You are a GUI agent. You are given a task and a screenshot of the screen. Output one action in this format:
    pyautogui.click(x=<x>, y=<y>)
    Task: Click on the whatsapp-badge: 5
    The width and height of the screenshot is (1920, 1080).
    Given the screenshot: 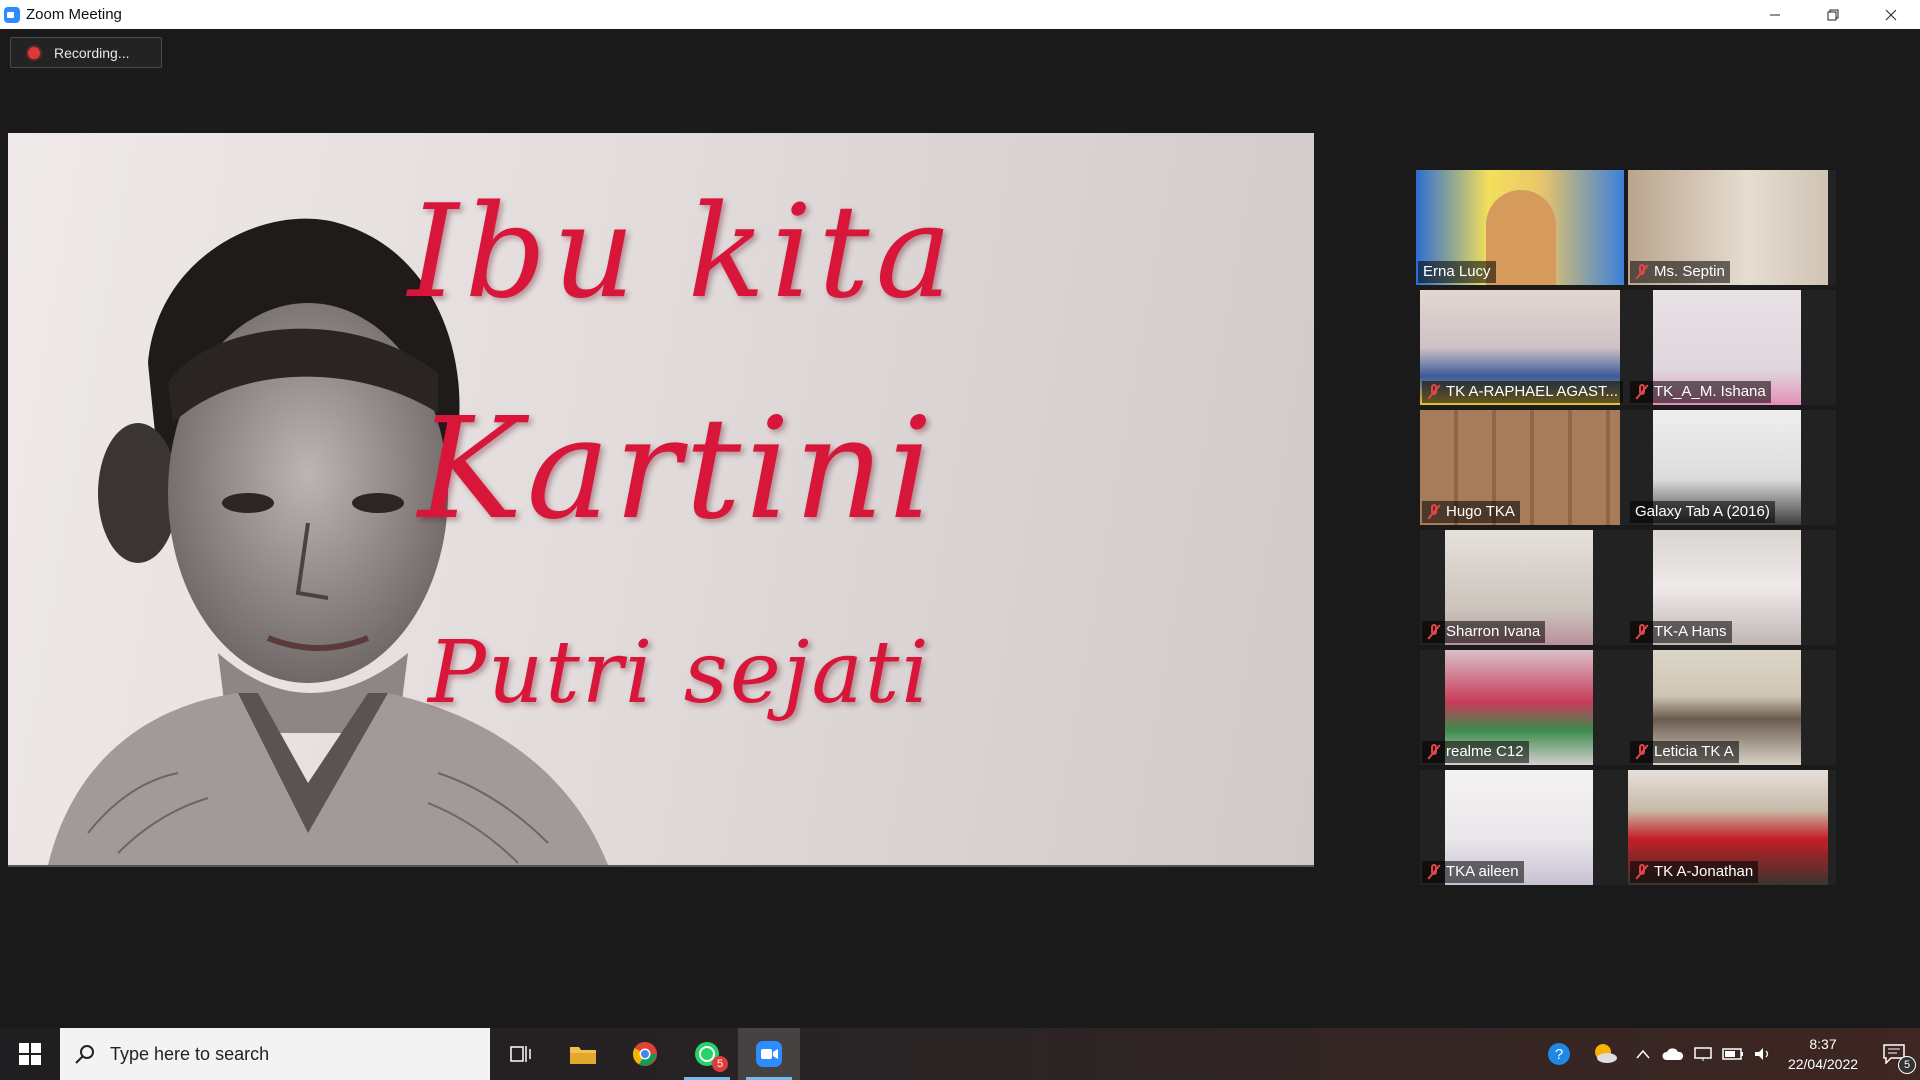 What is the action you would take?
    pyautogui.click(x=720, y=1064)
    